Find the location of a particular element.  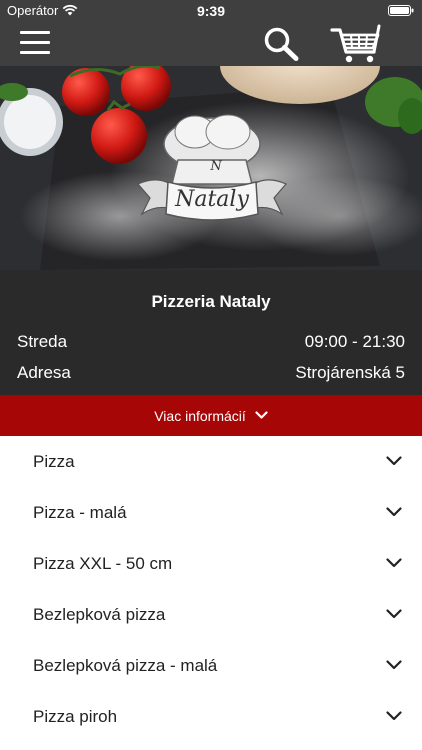

category-item: Pizza - malá is located at coordinates (211, 512).